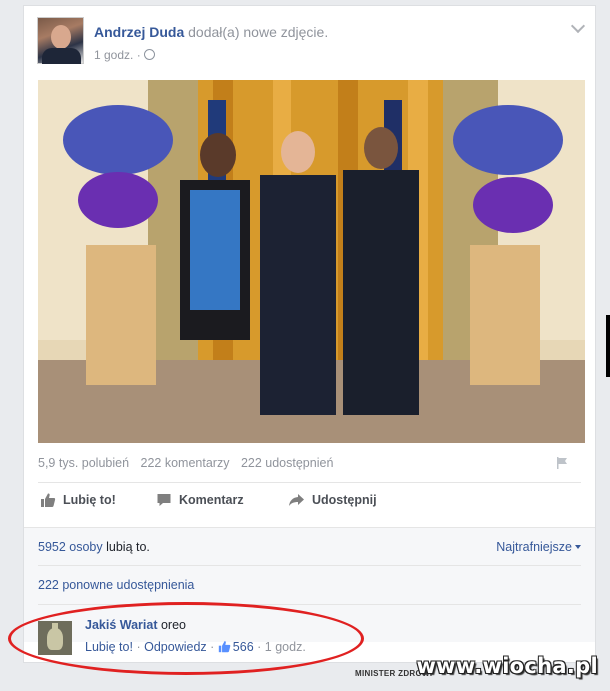 This screenshot has height=691, width=610. What do you see at coordinates (578, 547) in the screenshot?
I see `caret-down-icon` at bounding box center [578, 547].